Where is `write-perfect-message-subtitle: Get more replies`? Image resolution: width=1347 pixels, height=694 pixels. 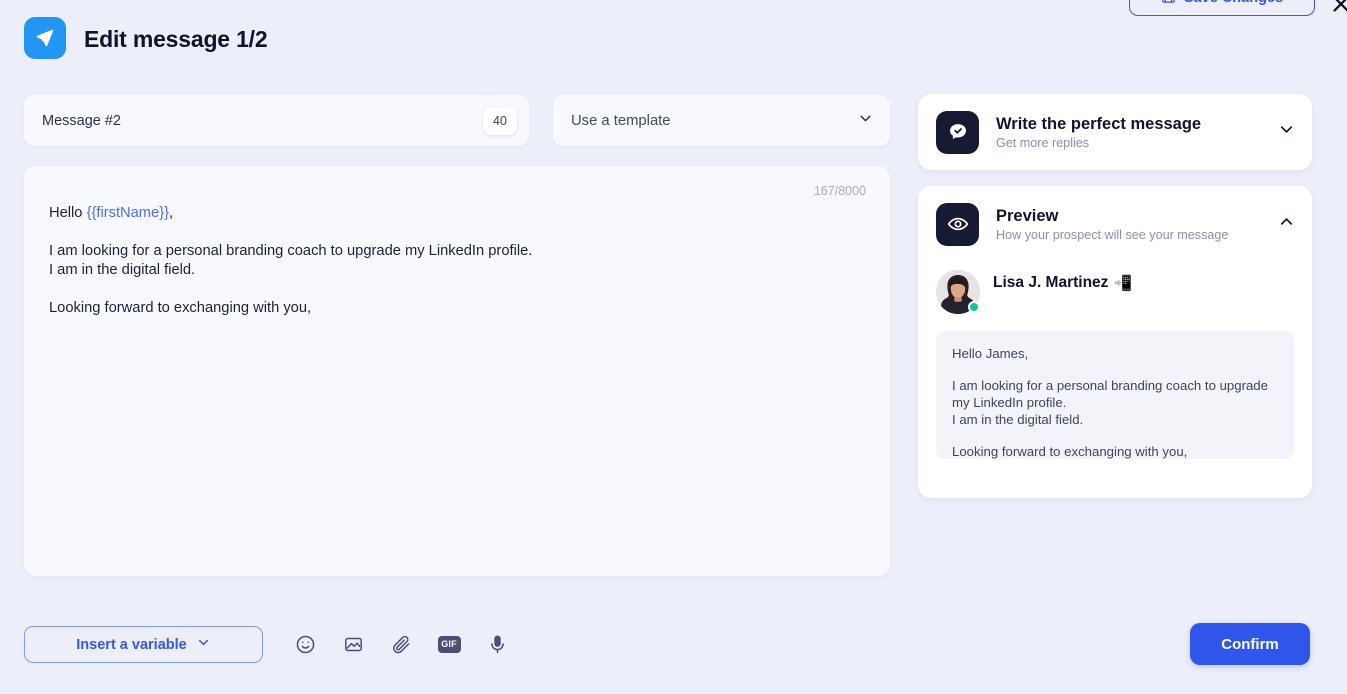 write-perfect-message-subtitle: Get more replies is located at coordinates (1043, 143).